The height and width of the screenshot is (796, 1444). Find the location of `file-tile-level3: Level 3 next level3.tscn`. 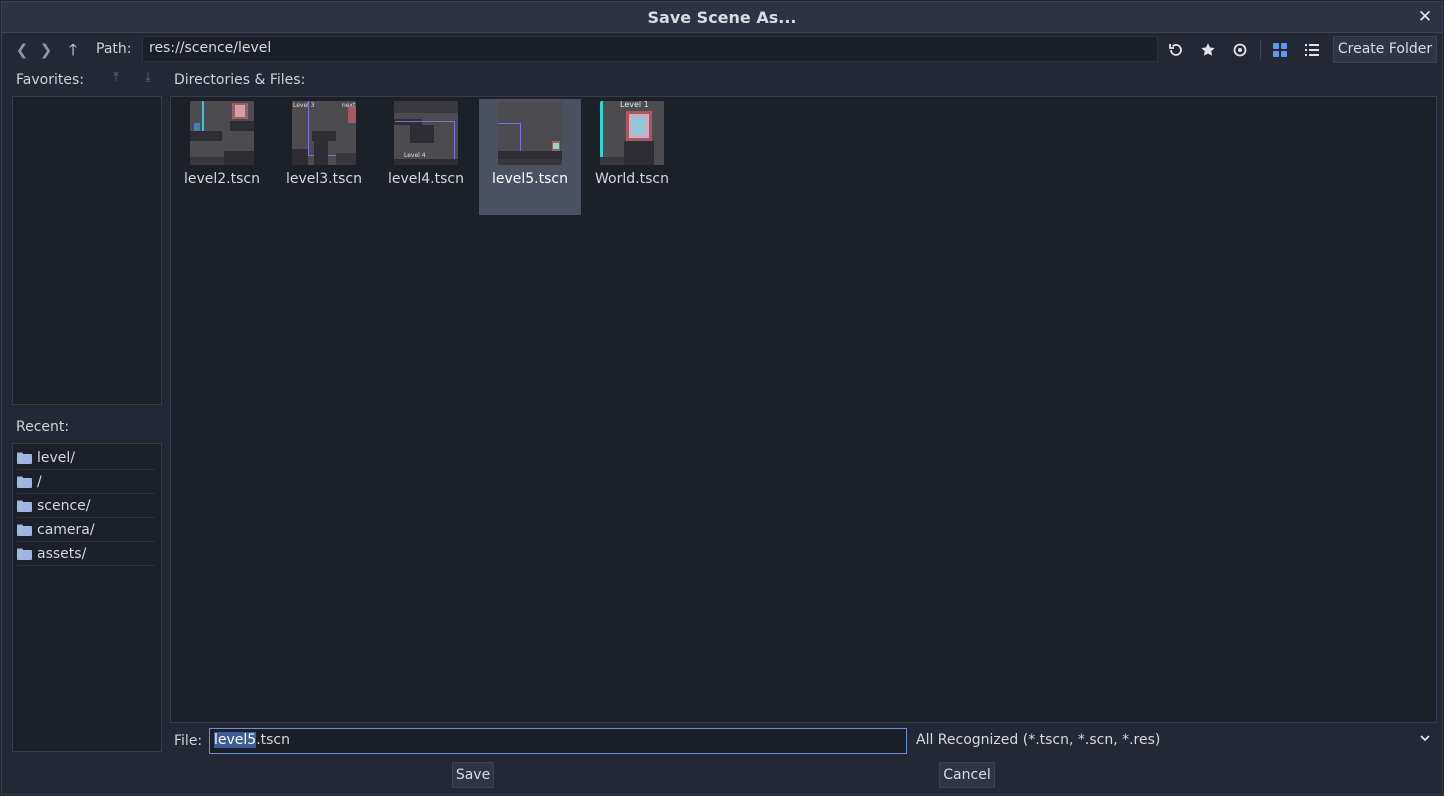

file-tile-level3: Level 3 next level3.tscn is located at coordinates (324, 157).